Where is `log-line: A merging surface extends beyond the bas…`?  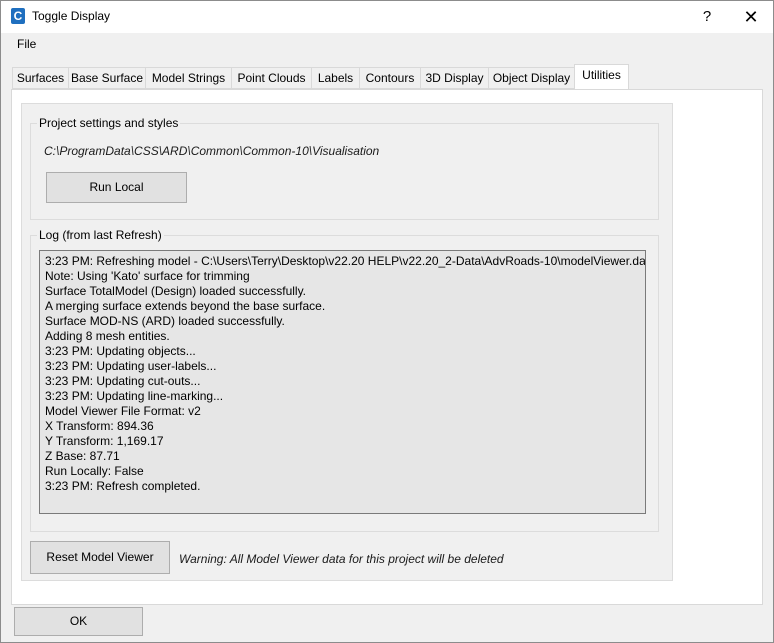
log-line: A merging surface extends beyond the bas… is located at coordinates (185, 306).